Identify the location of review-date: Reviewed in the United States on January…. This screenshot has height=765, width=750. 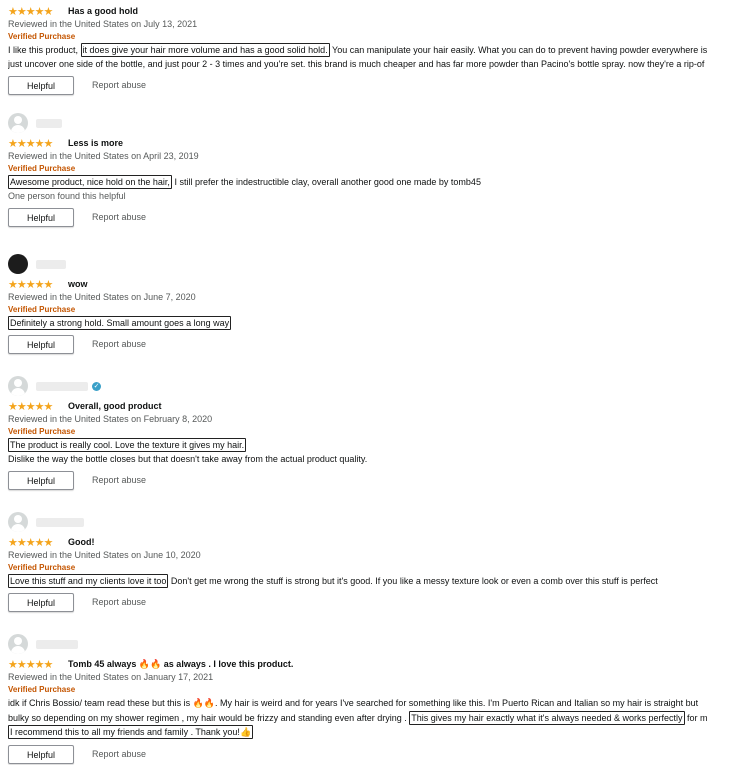
(111, 677).